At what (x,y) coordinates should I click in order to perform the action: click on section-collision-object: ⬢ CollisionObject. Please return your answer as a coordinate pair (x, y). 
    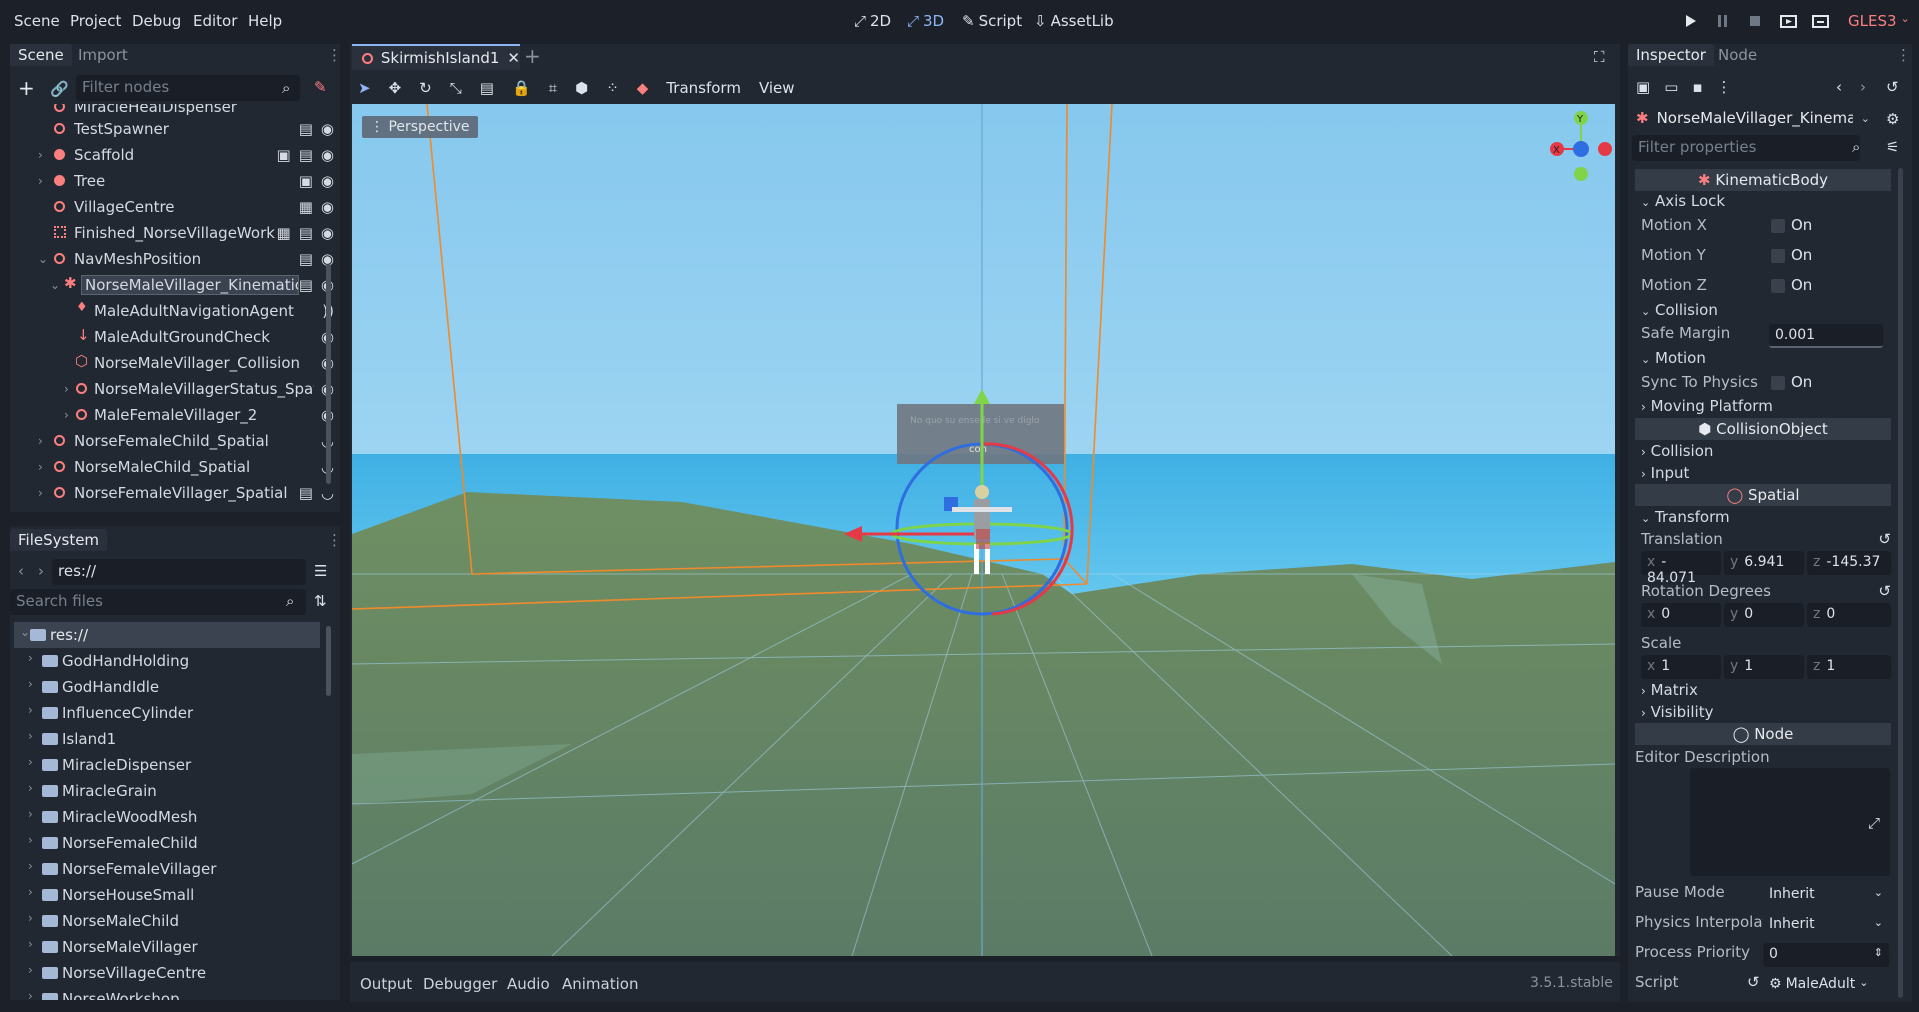
    Looking at the image, I should click on (1763, 429).